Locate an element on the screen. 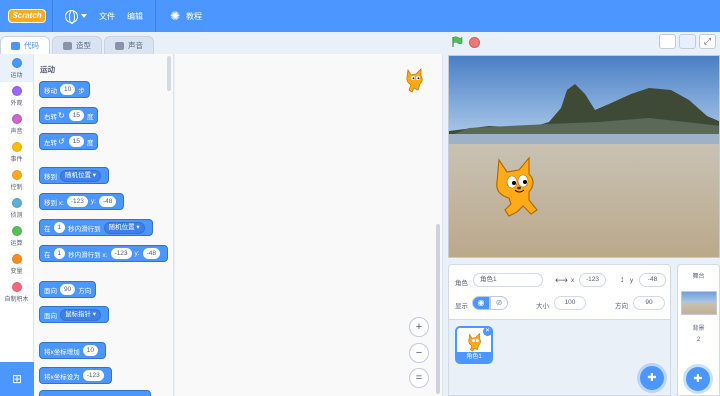 The width and height of the screenshot is (720, 396). code-icon is located at coordinates (15, 45).